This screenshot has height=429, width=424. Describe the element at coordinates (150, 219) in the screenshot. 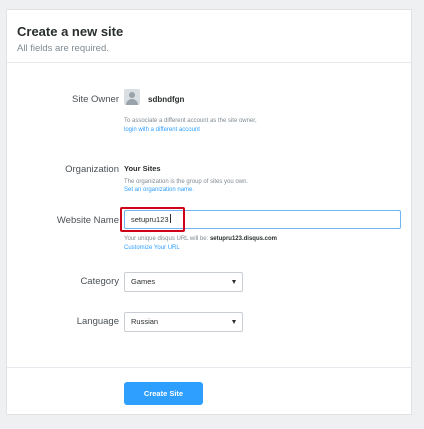

I see `website-name-value: setupru123` at that location.